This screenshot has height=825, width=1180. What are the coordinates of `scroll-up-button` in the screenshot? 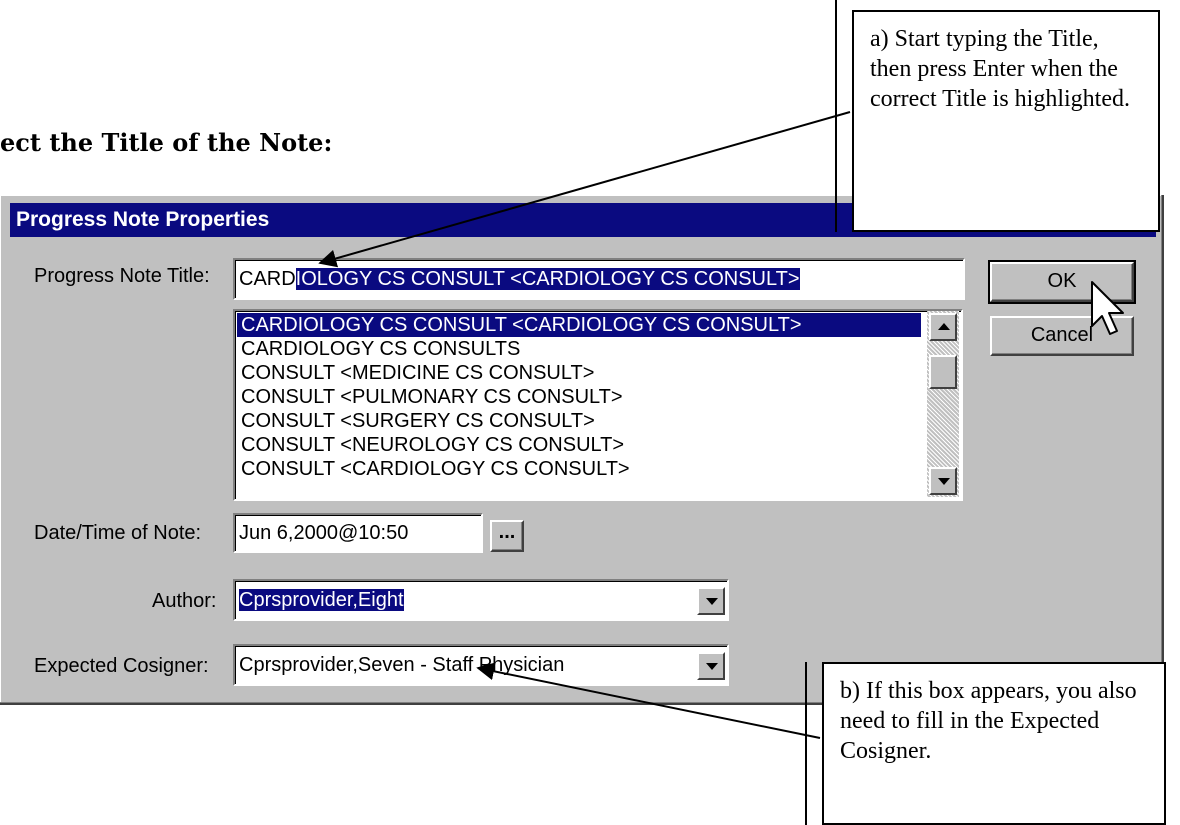 It's located at (943, 327).